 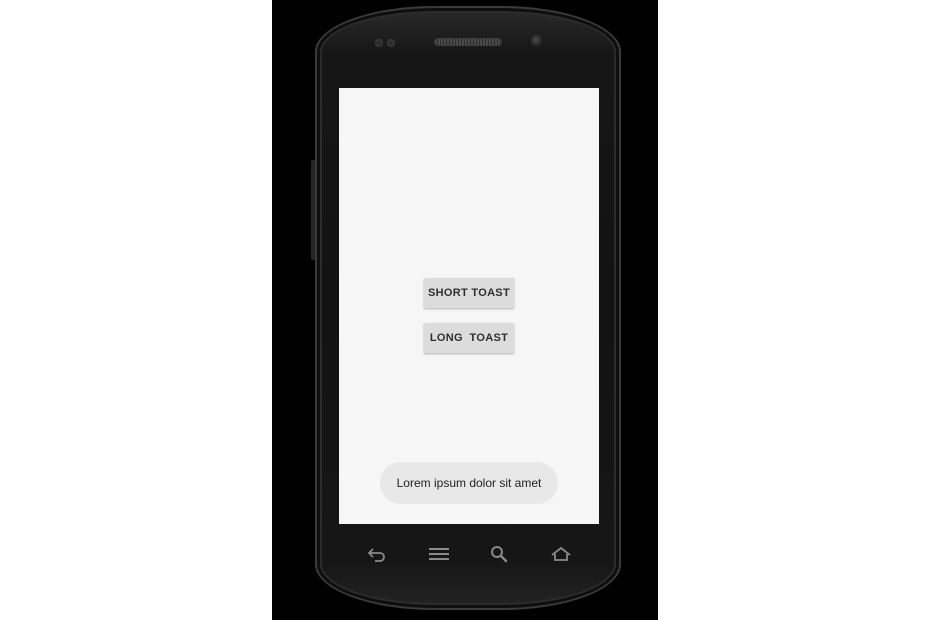 I want to click on menu-icon, so click(x=439, y=554).